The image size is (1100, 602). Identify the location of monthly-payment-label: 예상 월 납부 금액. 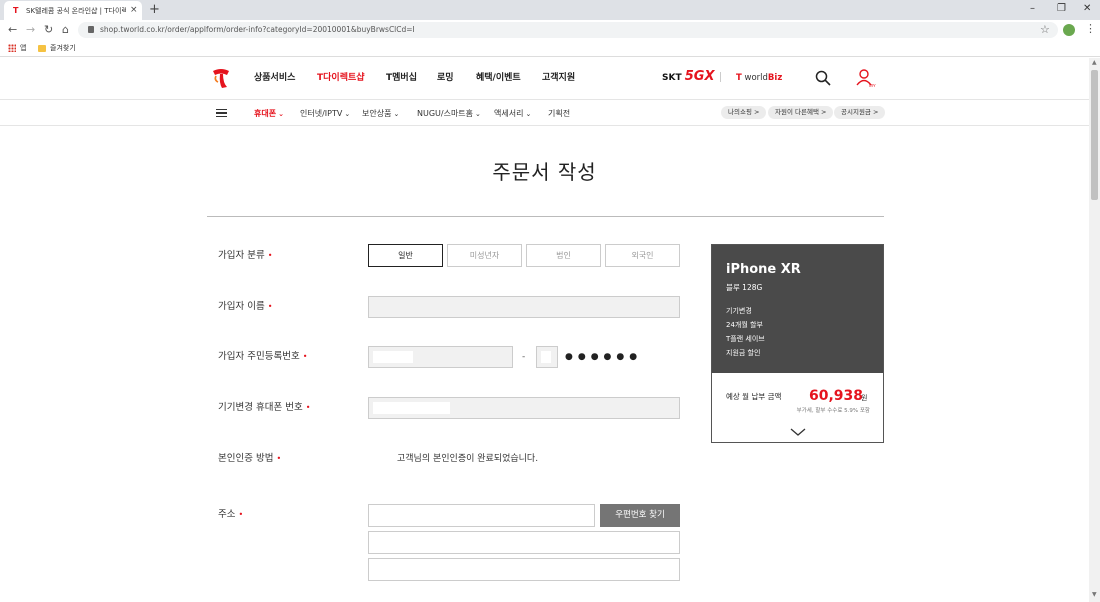
(754, 396).